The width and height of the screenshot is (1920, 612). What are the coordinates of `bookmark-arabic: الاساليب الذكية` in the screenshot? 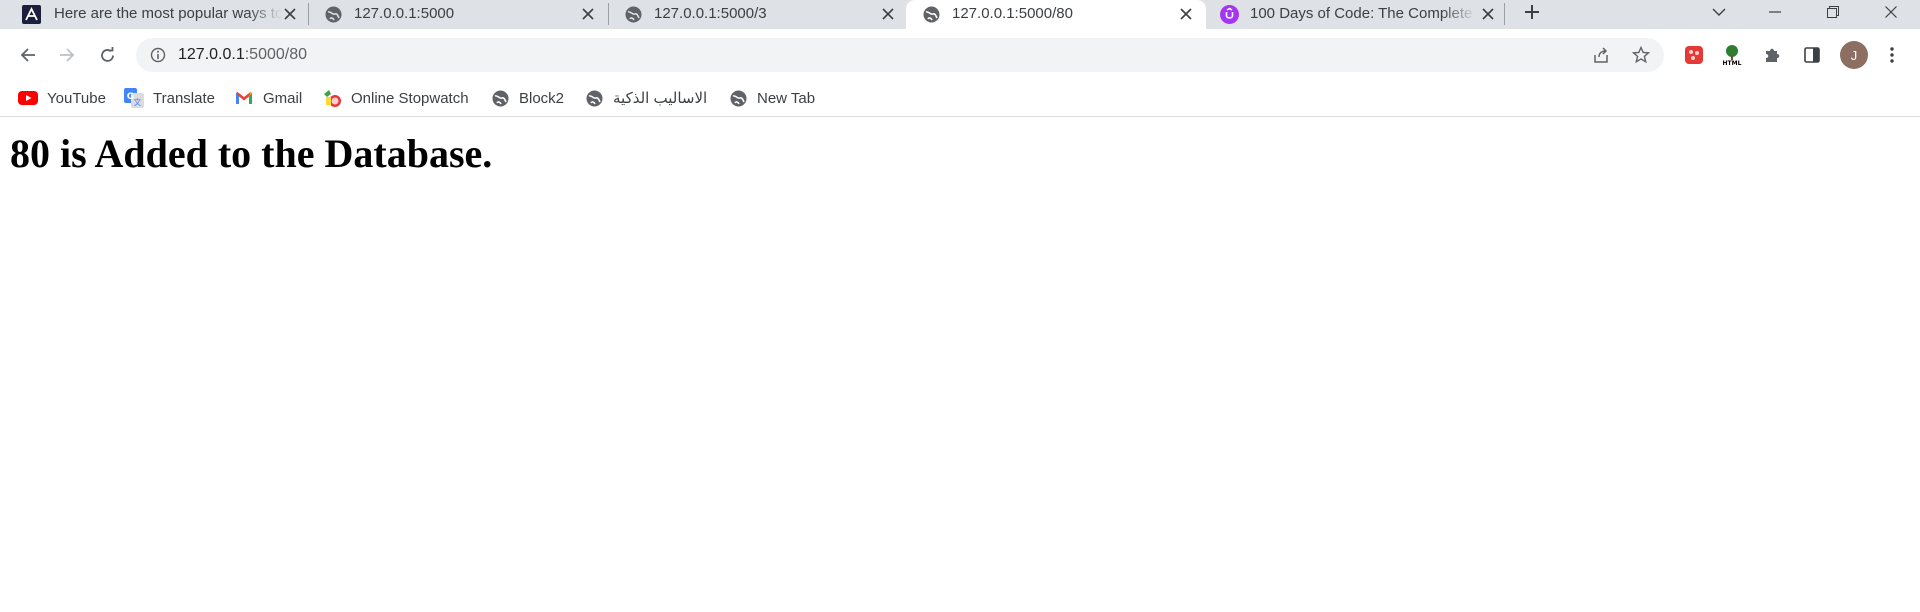 It's located at (645, 98).